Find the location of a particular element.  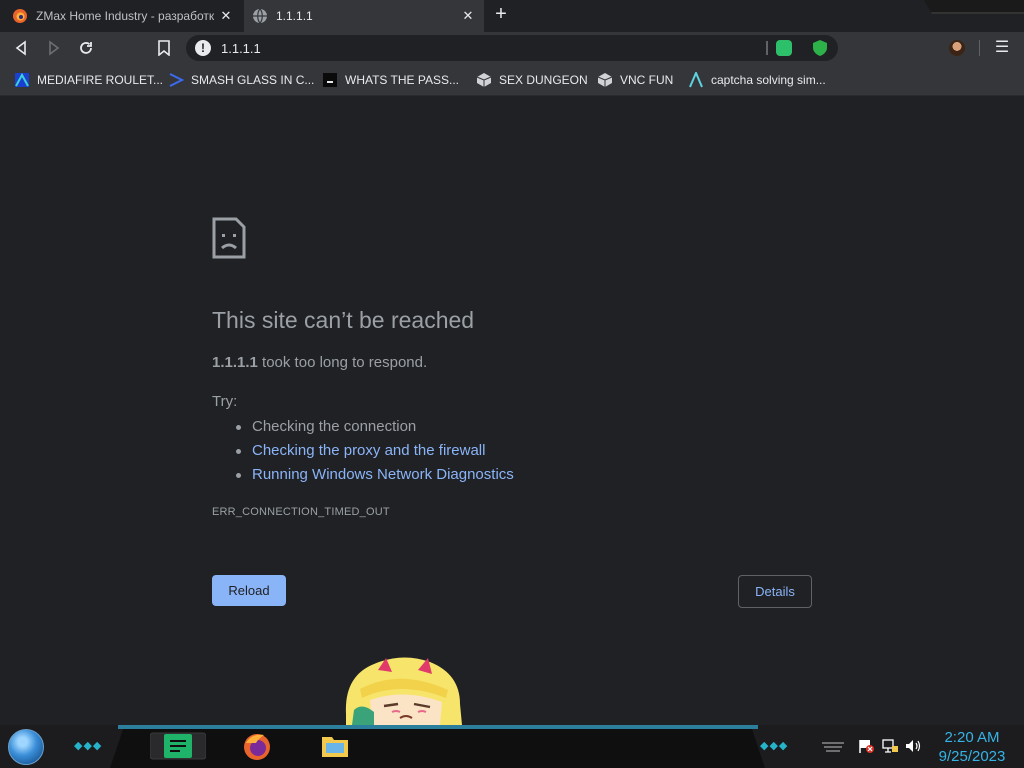

error-message-text: took too long to respond. is located at coordinates (342, 362).